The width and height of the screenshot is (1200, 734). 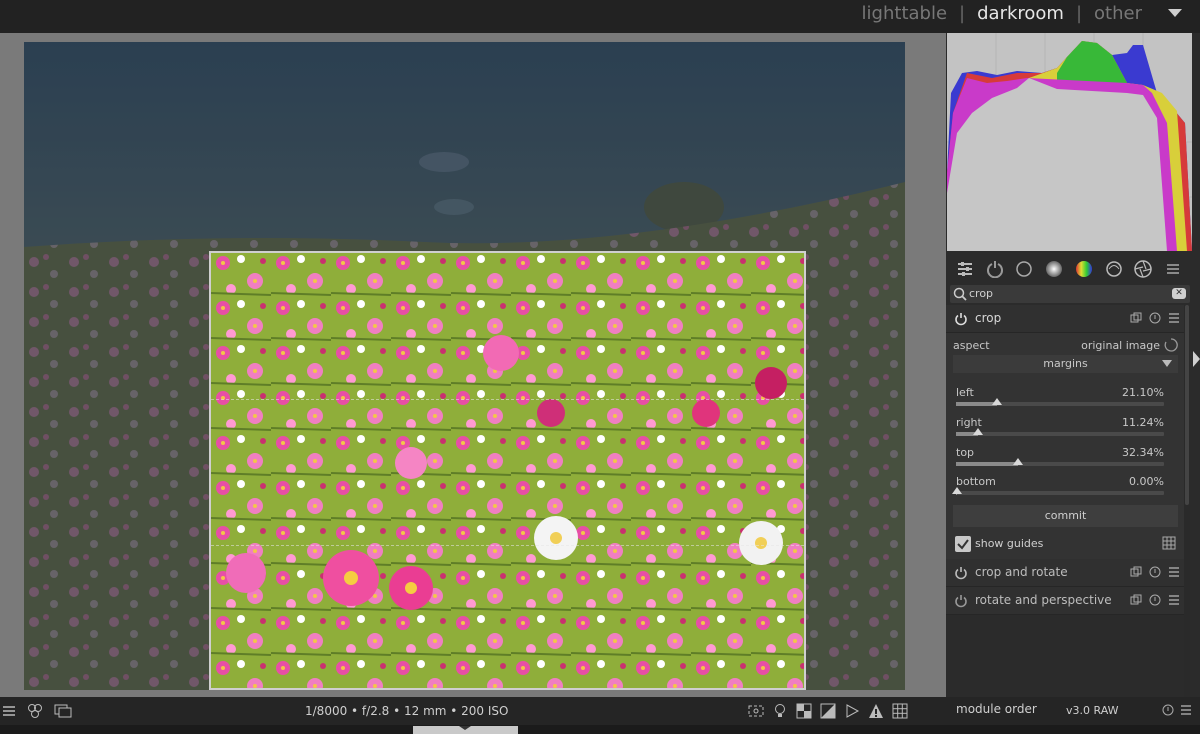 What do you see at coordinates (876, 711) in the screenshot?
I see `gamut-check-icon` at bounding box center [876, 711].